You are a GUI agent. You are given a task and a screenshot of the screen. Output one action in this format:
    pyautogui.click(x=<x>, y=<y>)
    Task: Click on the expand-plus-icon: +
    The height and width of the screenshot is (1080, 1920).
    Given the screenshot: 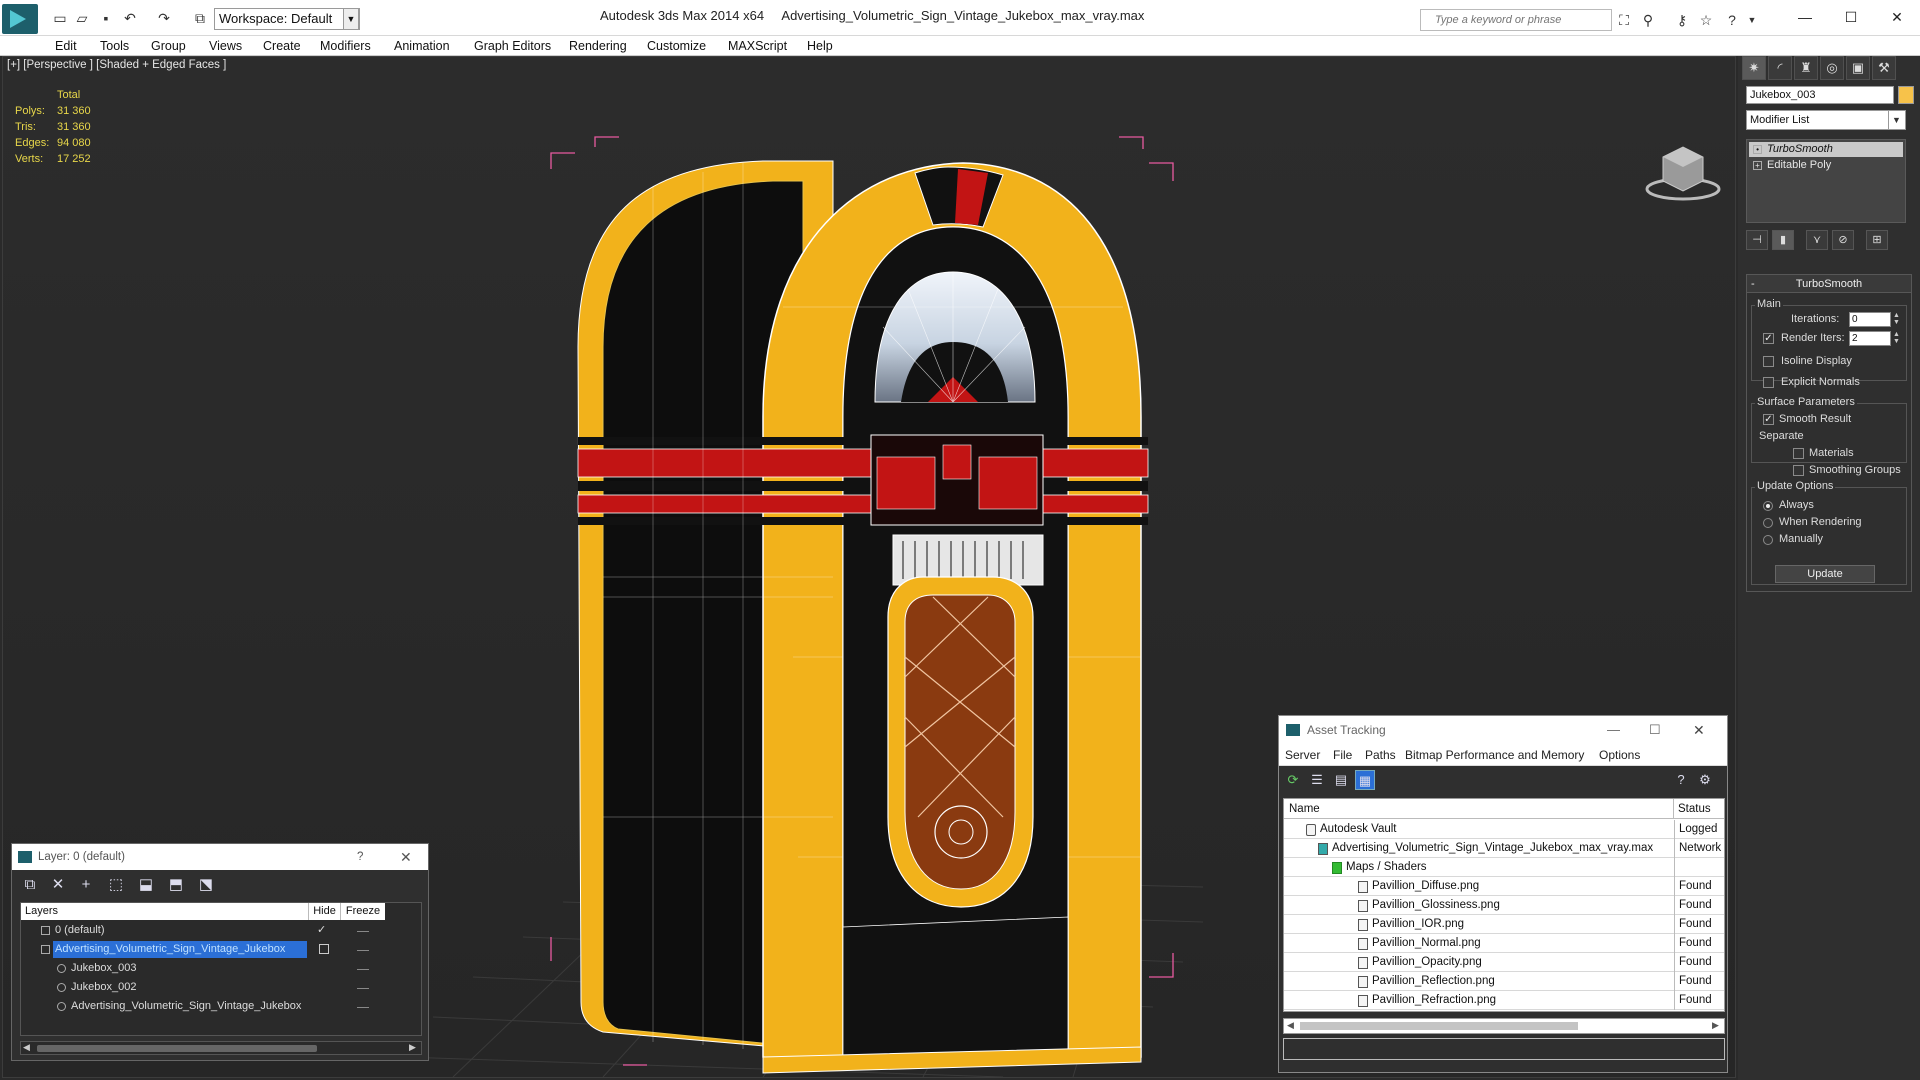 What is the action you would take?
    pyautogui.click(x=1757, y=165)
    